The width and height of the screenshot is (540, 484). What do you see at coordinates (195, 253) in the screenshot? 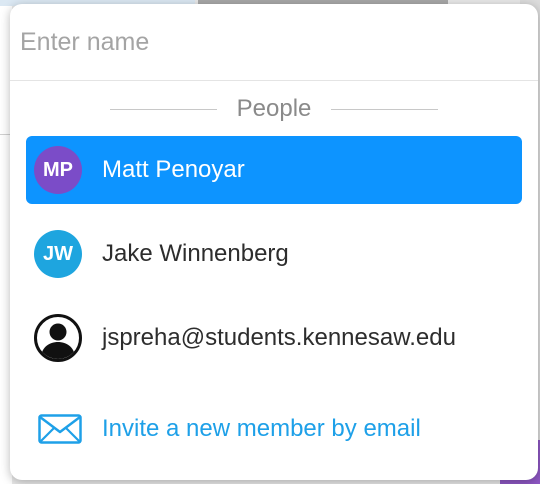
I see `person-name: Jake Winnenberg` at bounding box center [195, 253].